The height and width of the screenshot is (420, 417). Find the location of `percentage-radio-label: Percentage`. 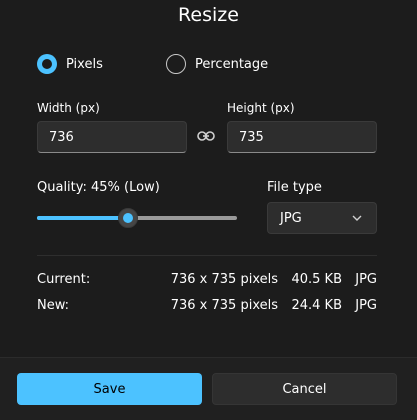

percentage-radio-label: Percentage is located at coordinates (231, 64).